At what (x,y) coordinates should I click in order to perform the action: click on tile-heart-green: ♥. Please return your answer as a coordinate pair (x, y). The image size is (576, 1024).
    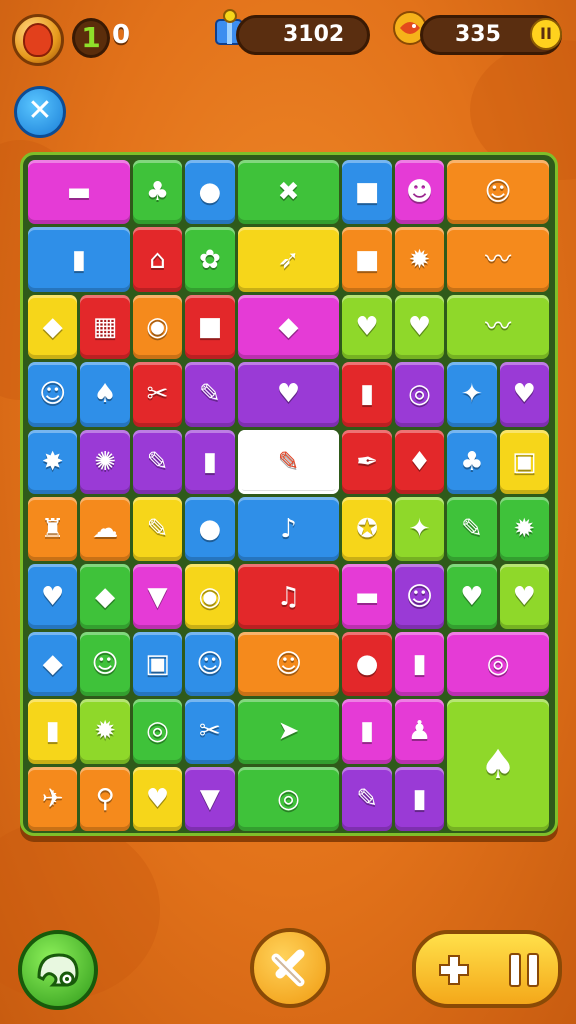
    Looking at the image, I should click on (472, 596).